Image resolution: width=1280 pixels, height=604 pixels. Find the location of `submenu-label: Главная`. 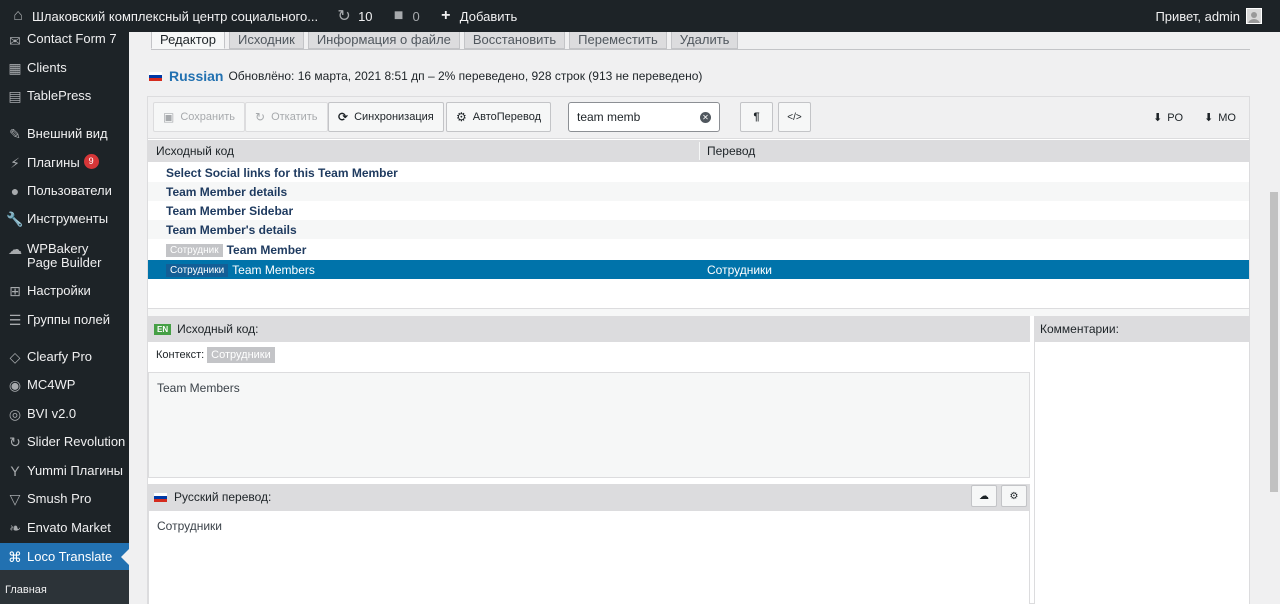

submenu-label: Главная is located at coordinates (26, 590).